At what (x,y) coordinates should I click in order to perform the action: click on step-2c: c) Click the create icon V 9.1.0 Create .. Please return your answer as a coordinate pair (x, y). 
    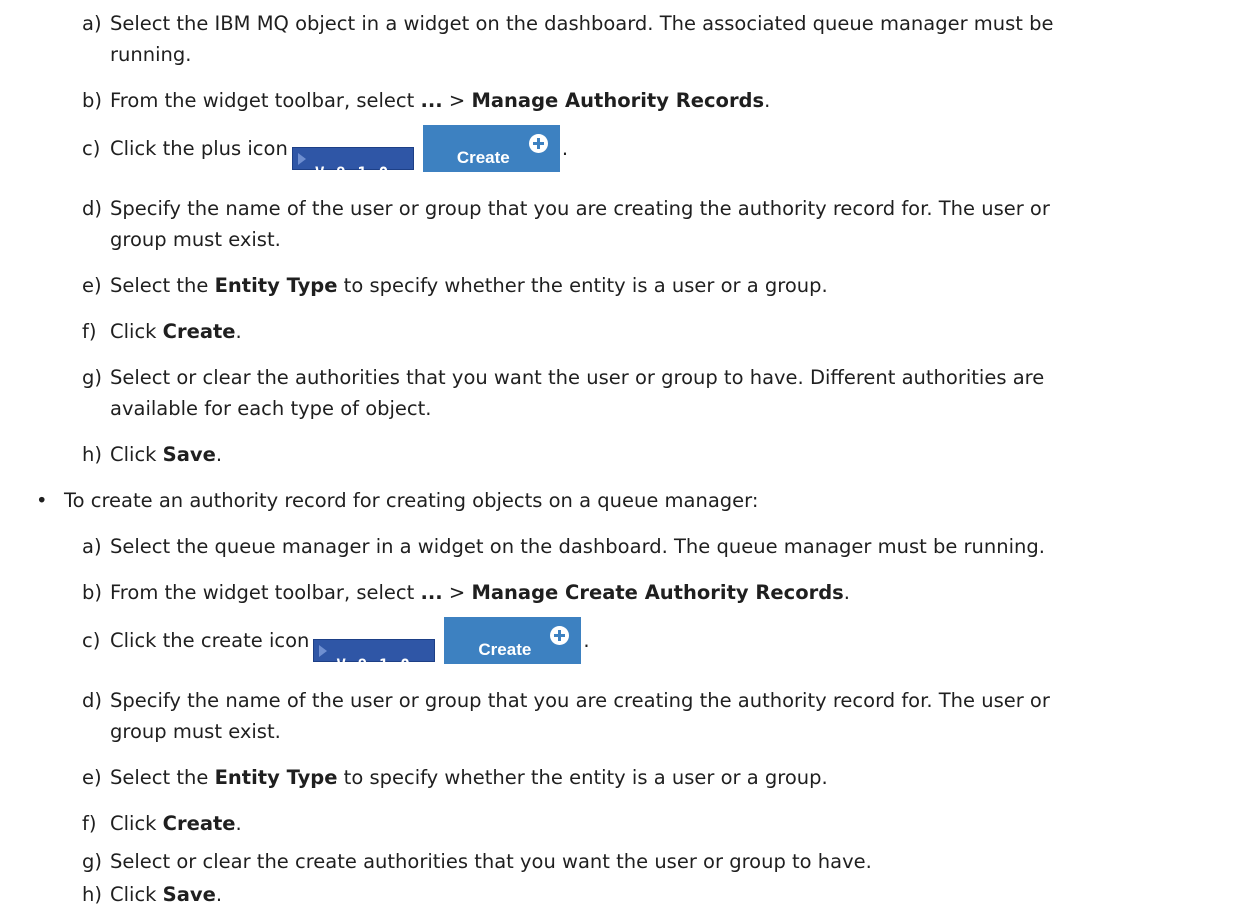
    Looking at the image, I should click on (657, 645).